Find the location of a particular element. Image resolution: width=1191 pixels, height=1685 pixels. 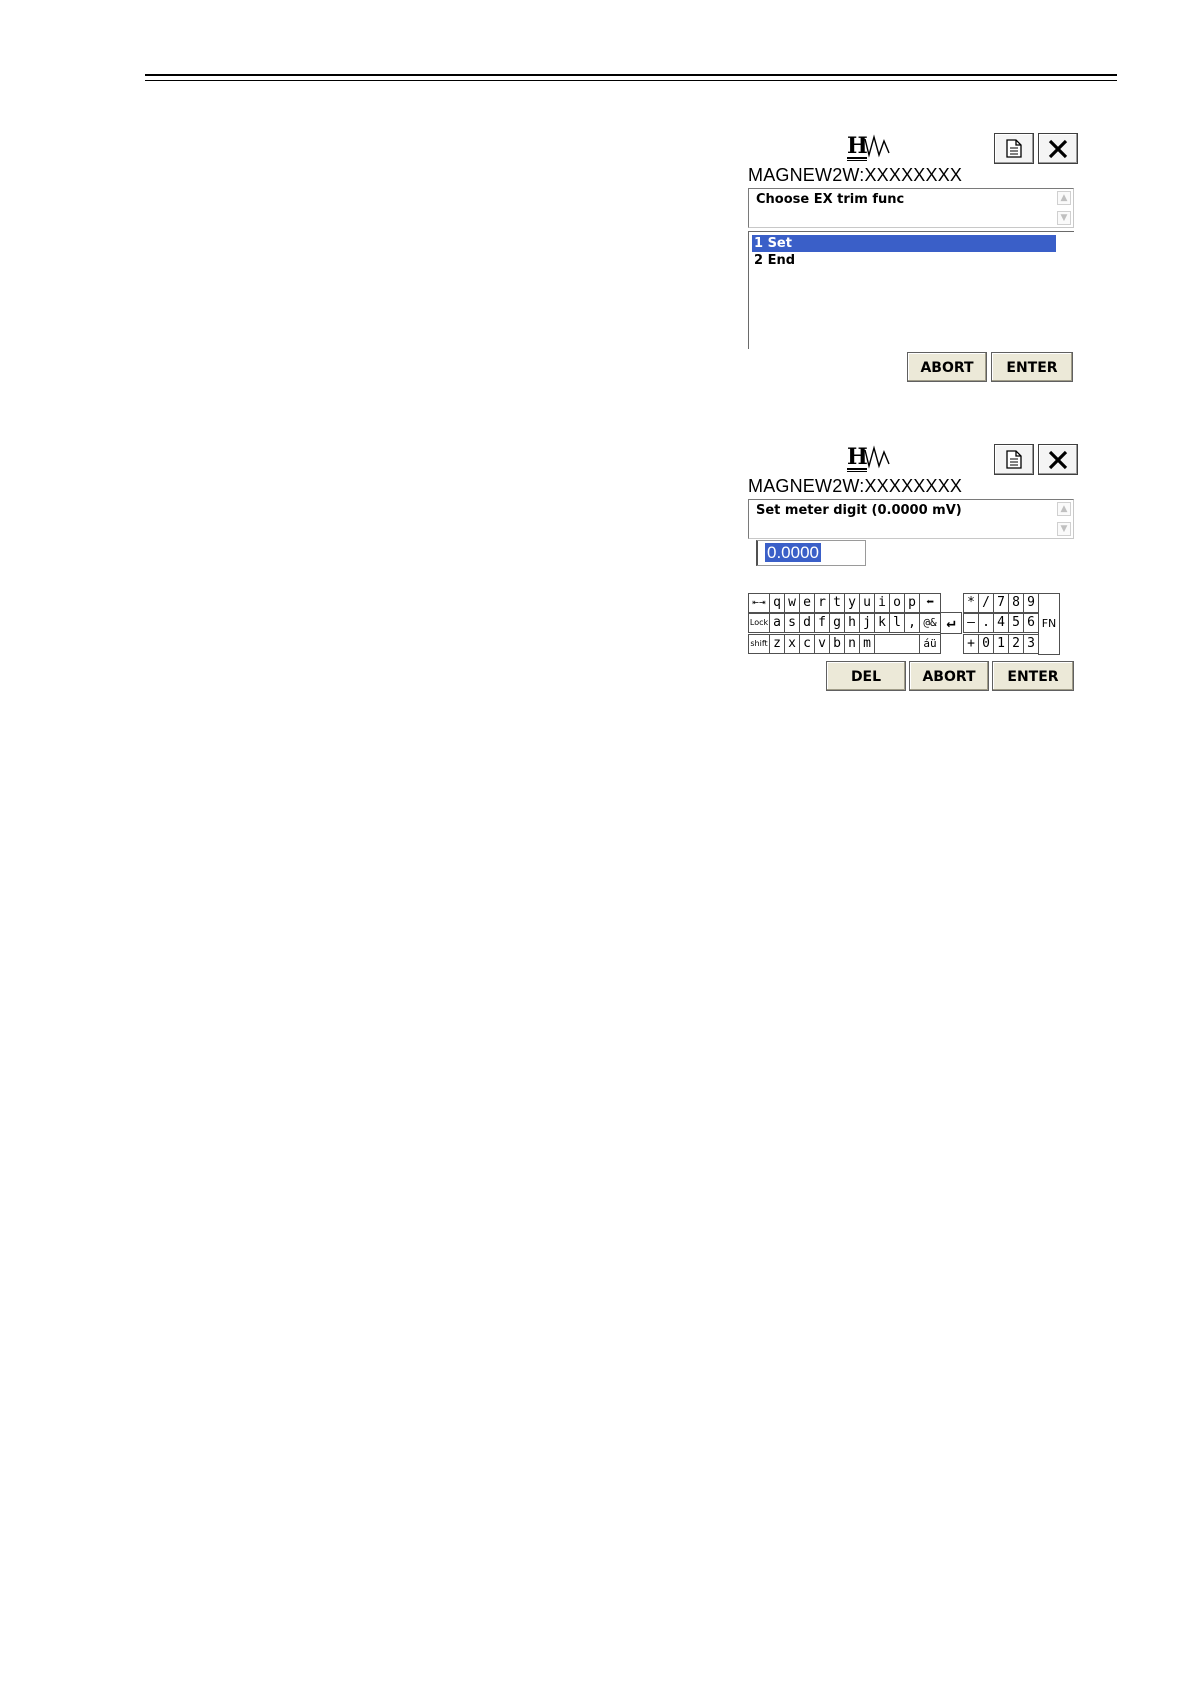

key-8: 8 is located at coordinates (1016, 603).